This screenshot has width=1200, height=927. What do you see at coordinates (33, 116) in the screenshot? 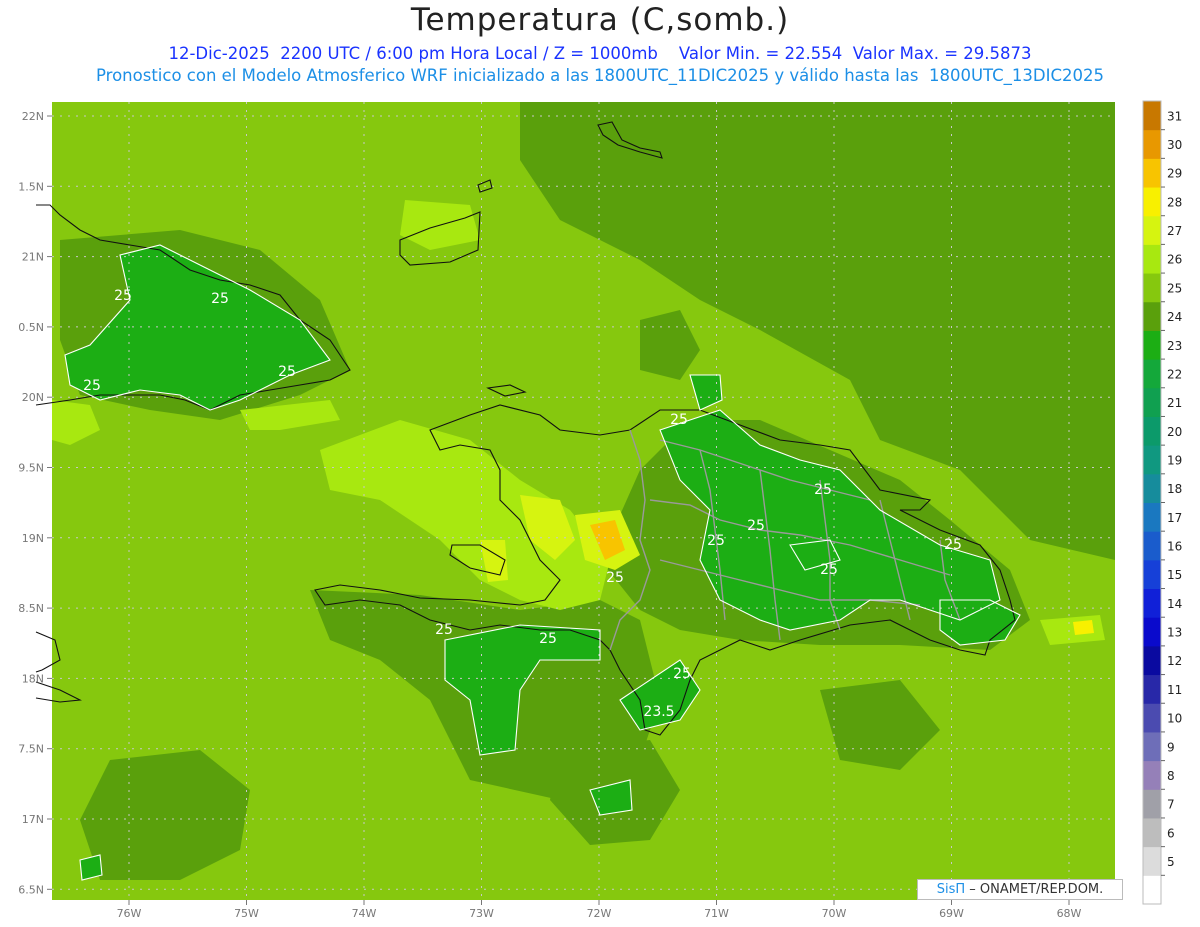
I see `lat-tick-label: 22N` at bounding box center [33, 116].